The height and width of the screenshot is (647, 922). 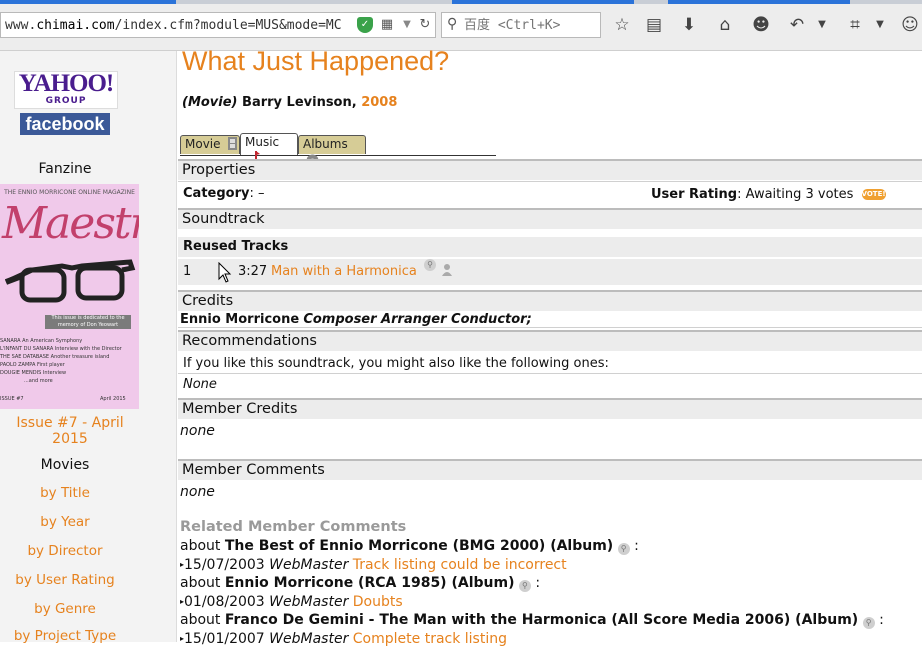 I want to click on facebook-logo: facebook, so click(x=65, y=124).